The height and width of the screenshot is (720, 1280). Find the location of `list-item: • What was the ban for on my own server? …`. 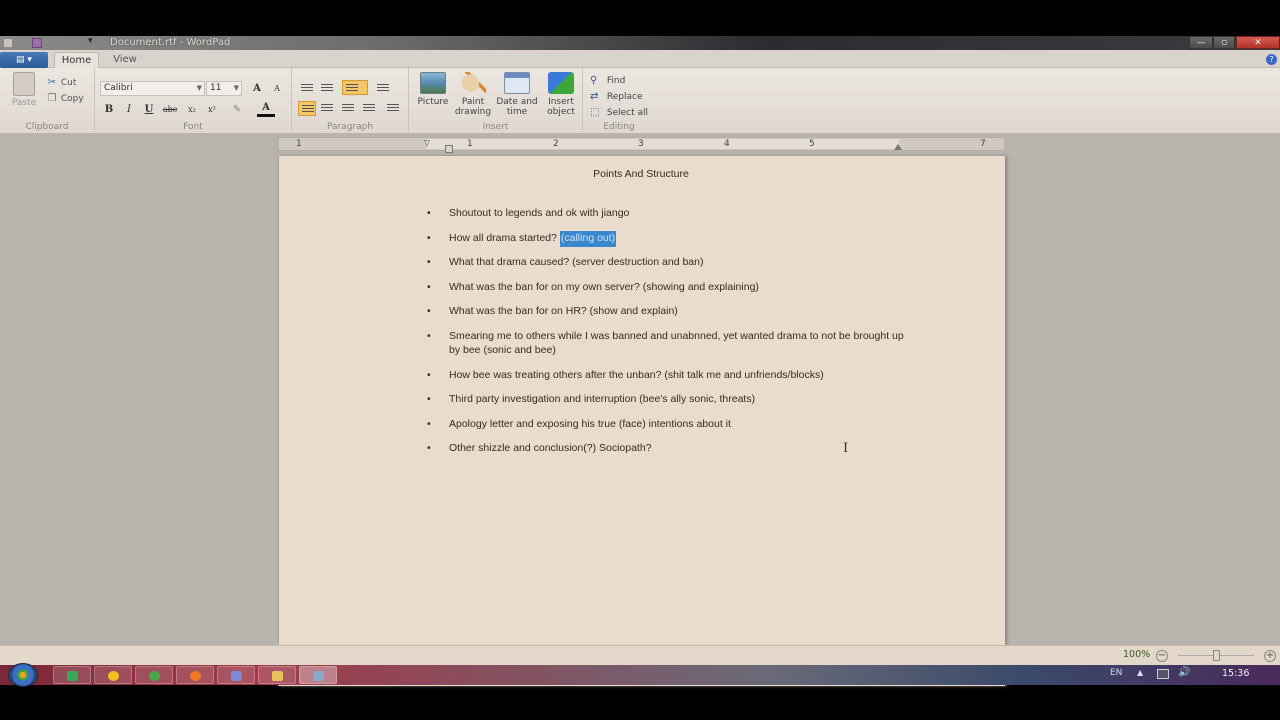

list-item: • What was the ban for on my own server? … is located at coordinates (667, 287).